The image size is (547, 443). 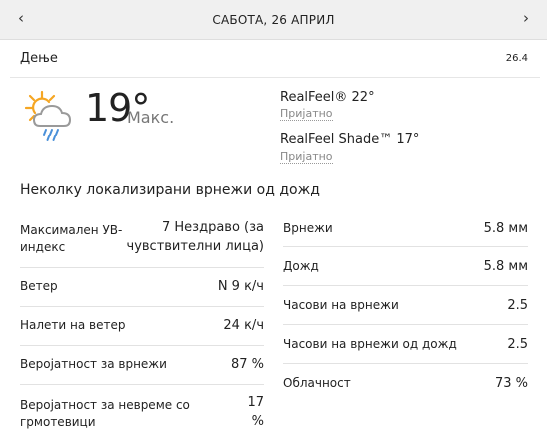 What do you see at coordinates (301, 266) in the screenshot?
I see `detail-label: Дожд` at bounding box center [301, 266].